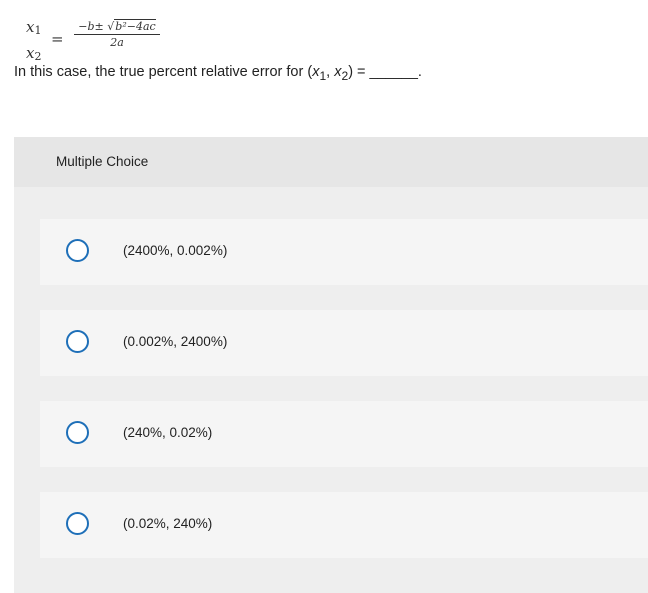 The image size is (648, 593). I want to click on answer-option-1: (2400%, 0.002%), so click(344, 252).